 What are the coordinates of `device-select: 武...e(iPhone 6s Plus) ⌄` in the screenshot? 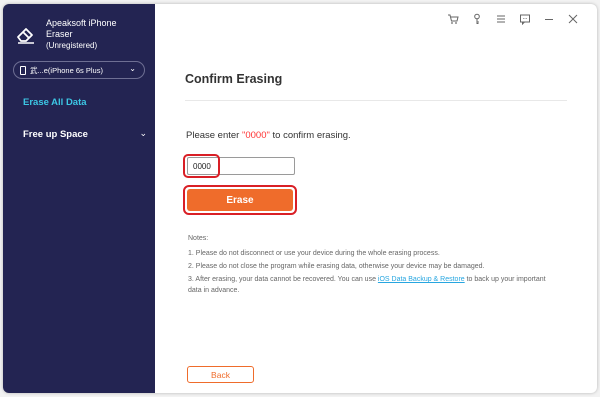 It's located at (79, 70).